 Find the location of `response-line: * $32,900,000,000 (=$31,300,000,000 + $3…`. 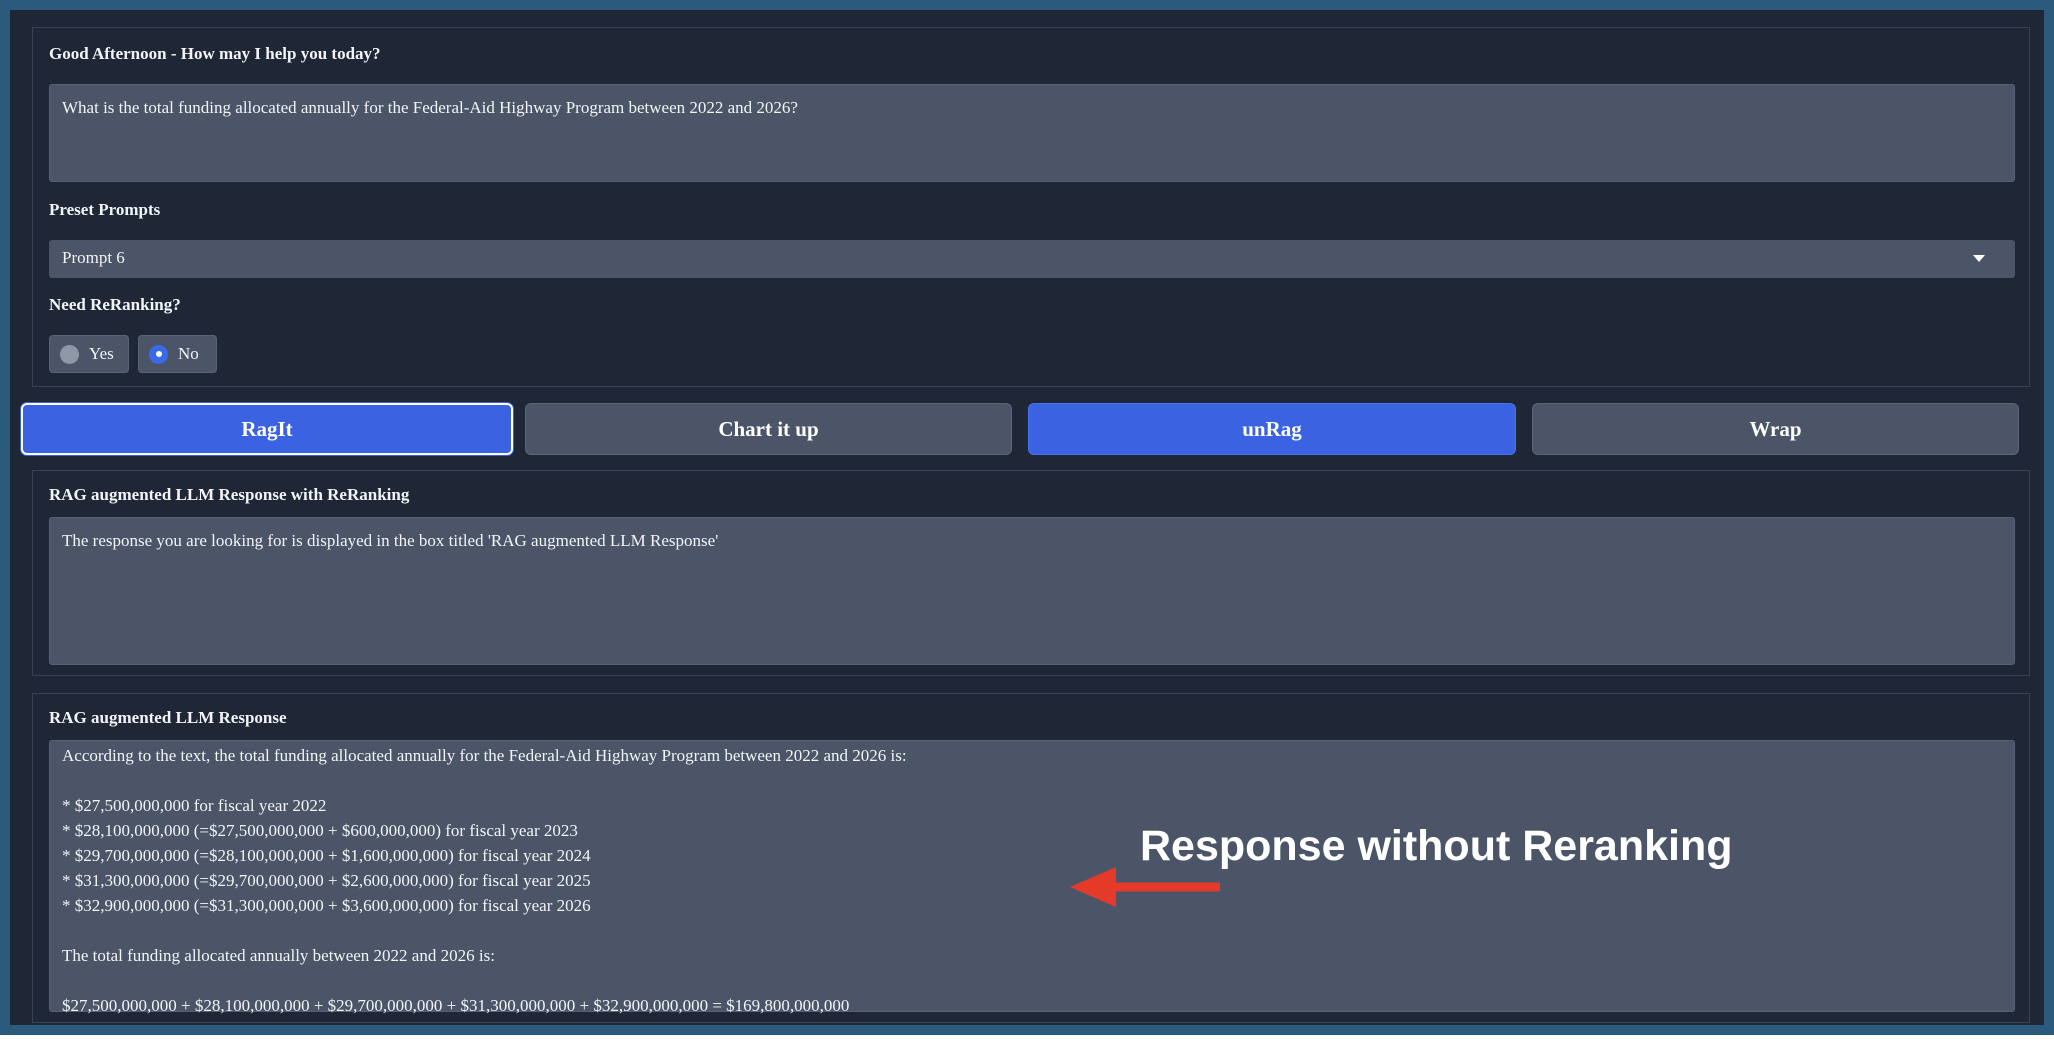

response-line: * $32,900,000,000 (=$31,300,000,000 + $3… is located at coordinates (326, 905).